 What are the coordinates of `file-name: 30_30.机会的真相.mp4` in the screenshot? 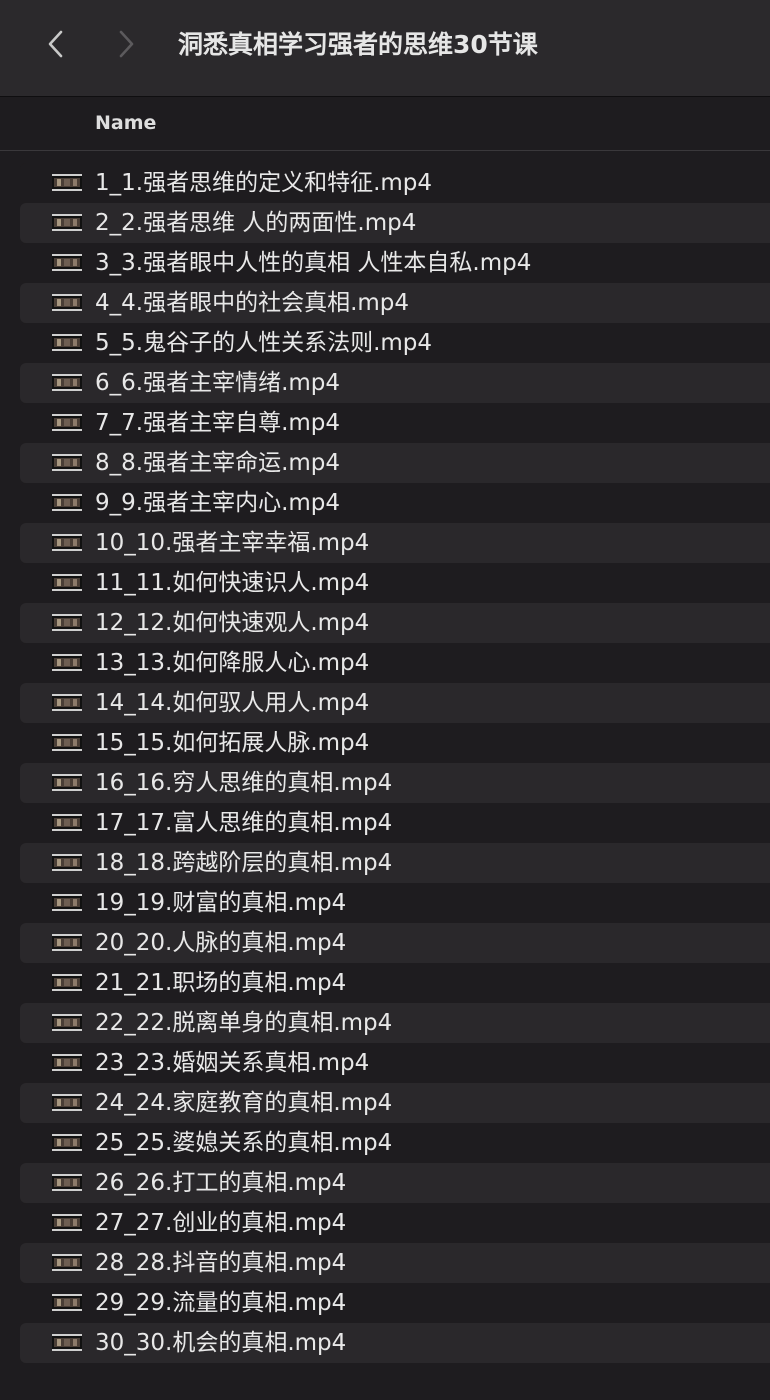 It's located at (221, 1343).